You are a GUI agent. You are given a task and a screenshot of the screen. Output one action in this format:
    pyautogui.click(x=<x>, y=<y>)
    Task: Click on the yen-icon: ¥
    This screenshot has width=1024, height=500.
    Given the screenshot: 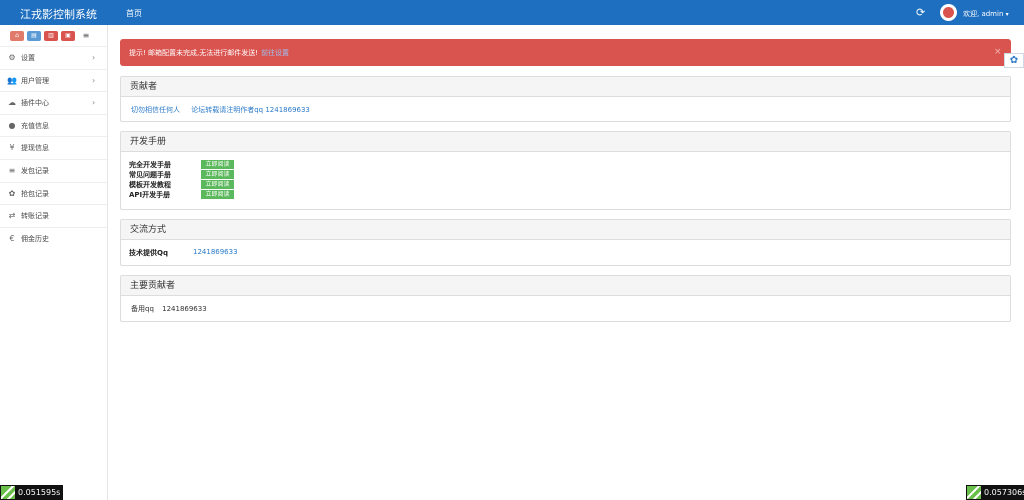 What is the action you would take?
    pyautogui.click(x=12, y=148)
    